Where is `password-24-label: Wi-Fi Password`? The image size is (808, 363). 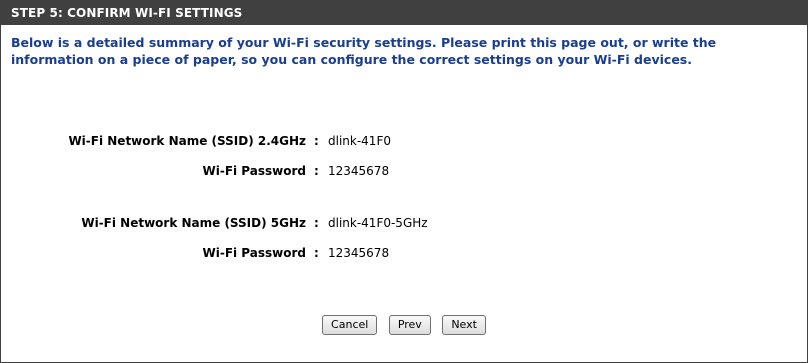
password-24-label: Wi-Fi Password is located at coordinates (254, 171).